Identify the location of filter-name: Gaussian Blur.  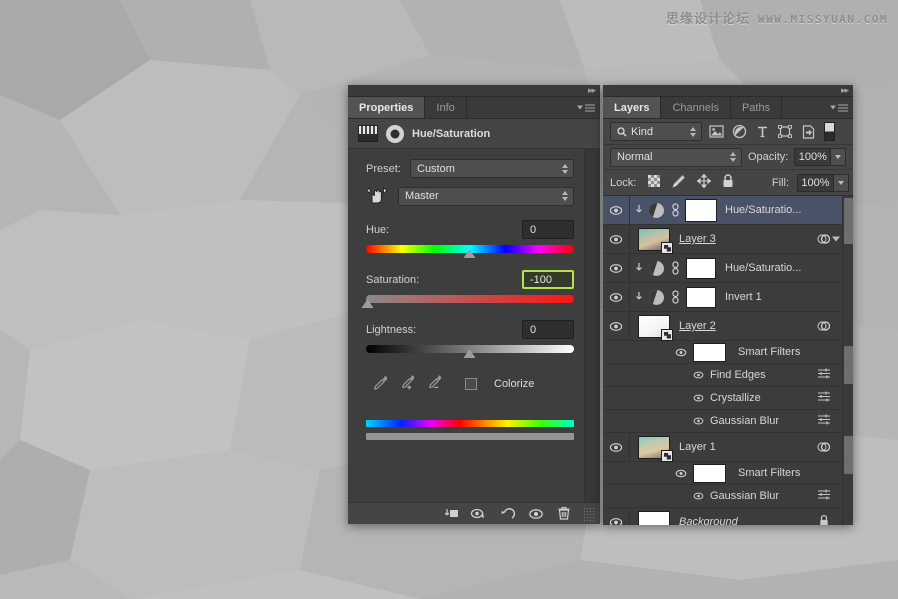
(744, 496).